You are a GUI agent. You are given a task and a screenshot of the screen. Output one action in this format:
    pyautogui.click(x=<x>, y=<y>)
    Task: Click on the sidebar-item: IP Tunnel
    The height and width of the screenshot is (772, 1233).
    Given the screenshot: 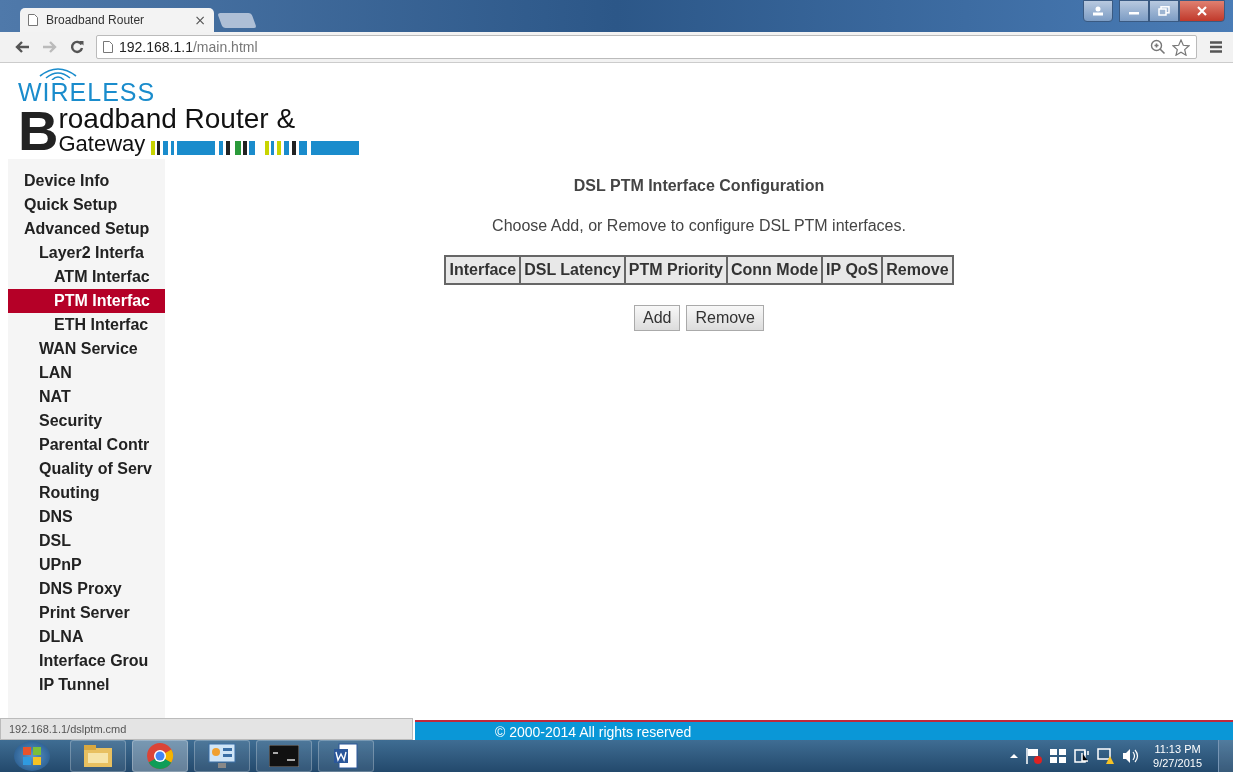 What is the action you would take?
    pyautogui.click(x=86, y=685)
    